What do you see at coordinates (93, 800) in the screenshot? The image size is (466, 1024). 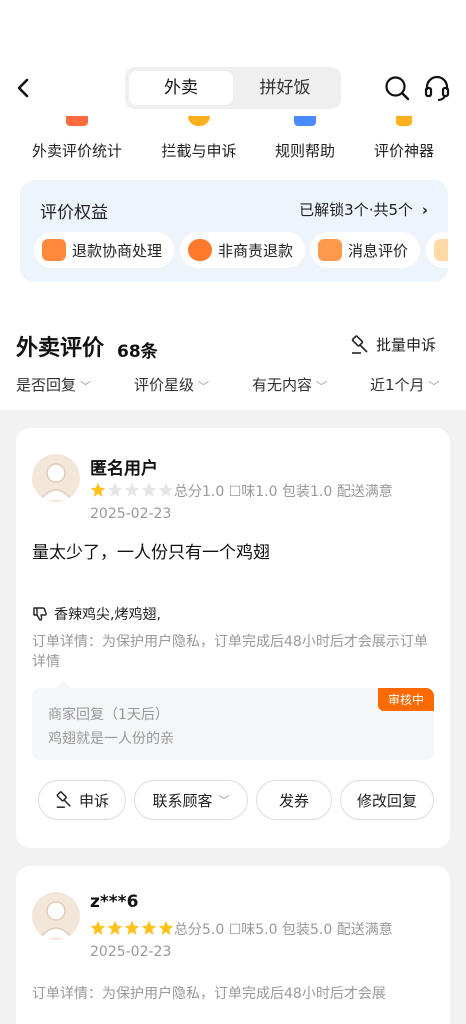 I see `appeal-label: 申诉` at bounding box center [93, 800].